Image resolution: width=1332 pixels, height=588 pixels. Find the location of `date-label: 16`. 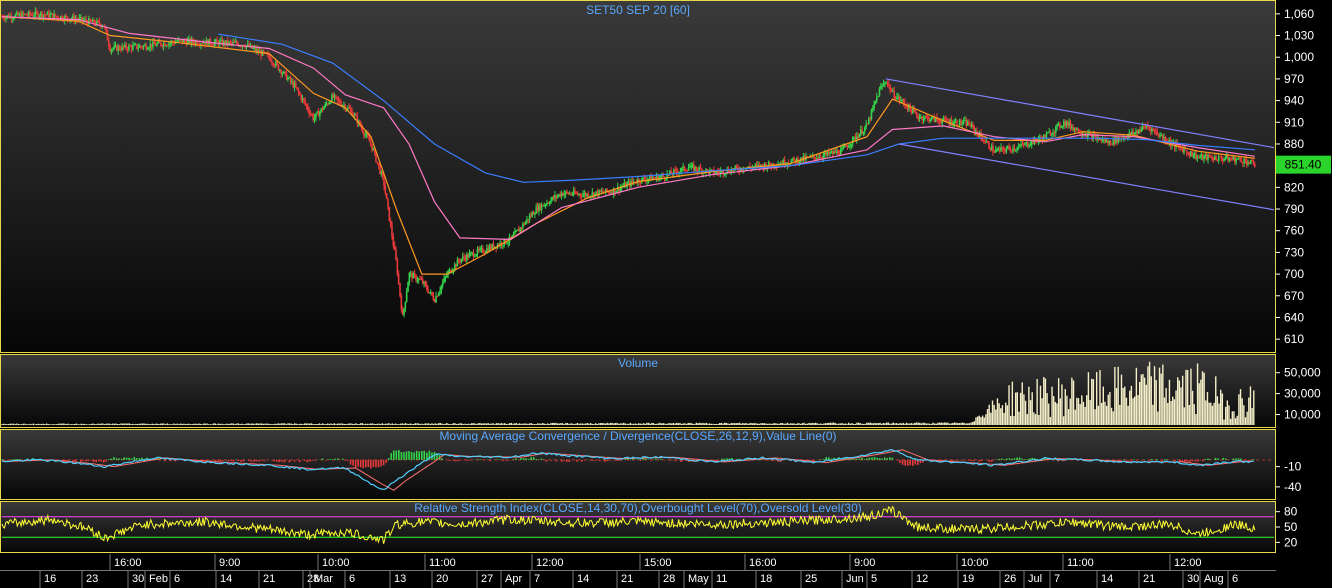

date-label: 16 is located at coordinates (50, 579).